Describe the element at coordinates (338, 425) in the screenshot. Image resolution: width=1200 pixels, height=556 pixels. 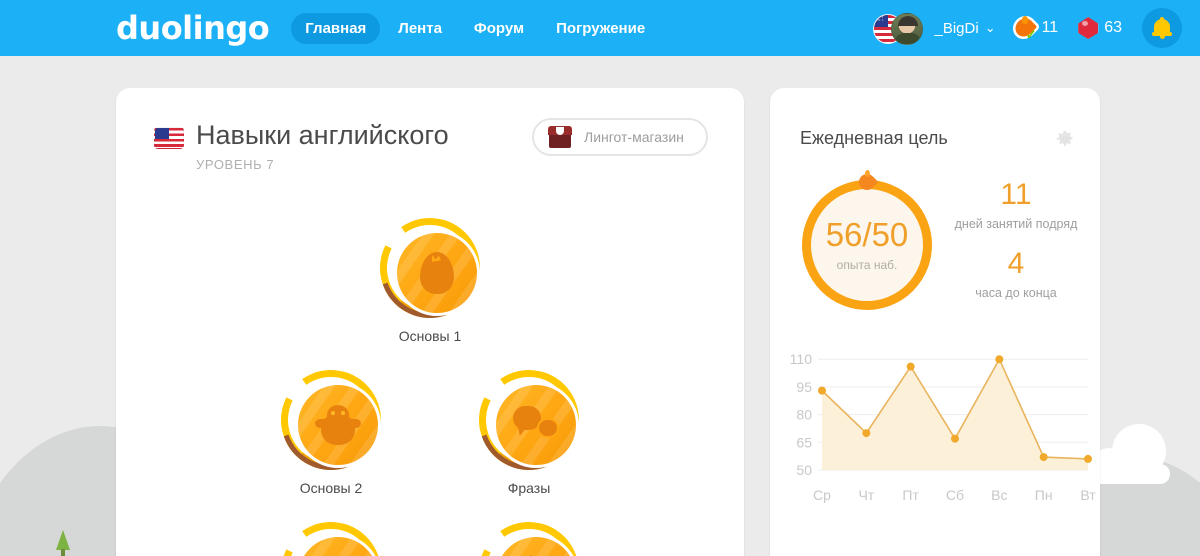
I see `chick-icon` at that location.